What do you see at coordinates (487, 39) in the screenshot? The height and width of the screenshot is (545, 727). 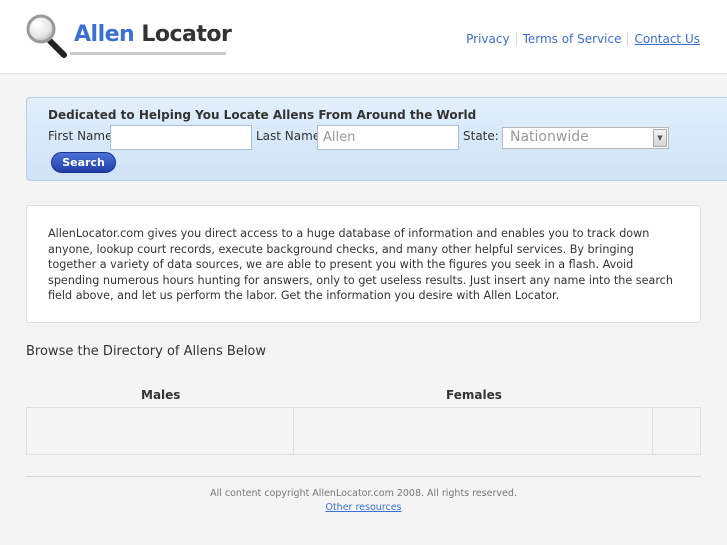 I see `privacy-link: Privacy` at bounding box center [487, 39].